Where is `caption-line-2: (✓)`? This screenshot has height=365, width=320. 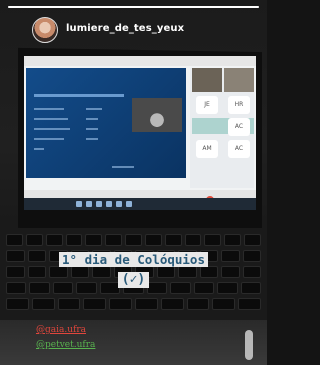
caption-line-2: (✓) is located at coordinates (133, 280).